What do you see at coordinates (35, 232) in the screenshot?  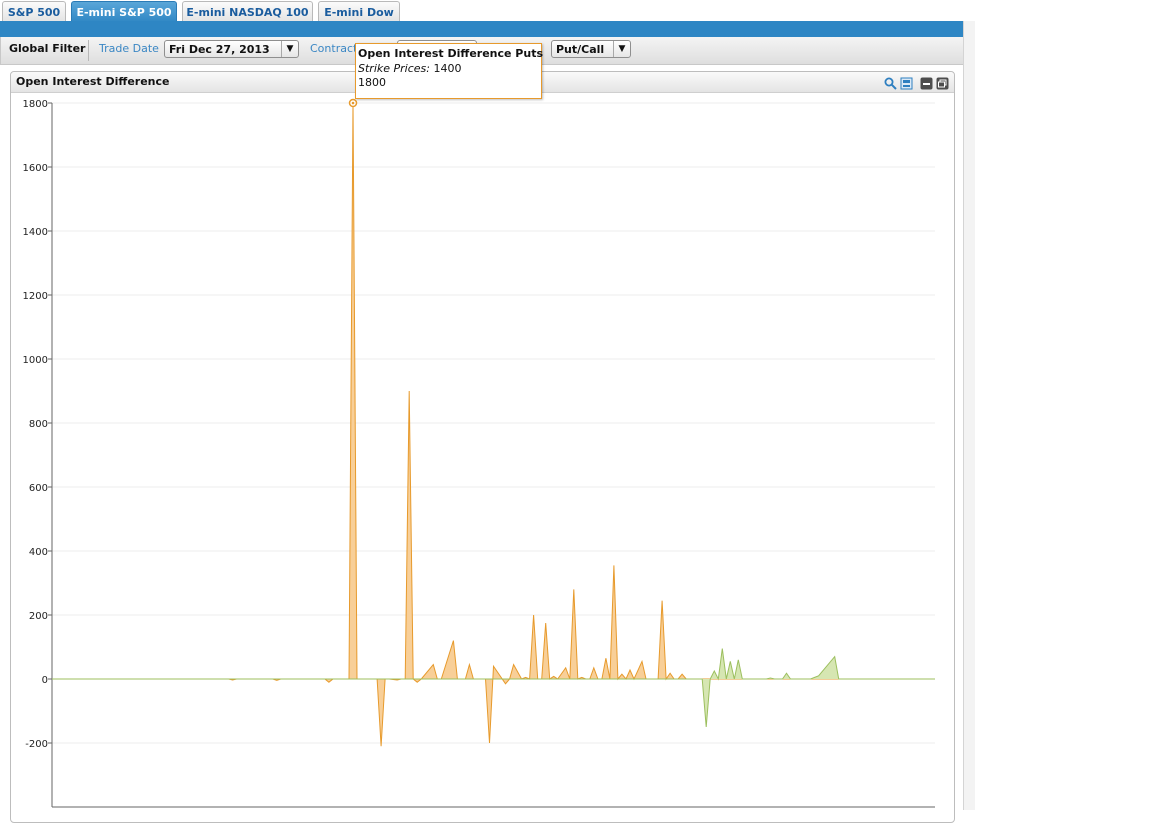 I see `y-tick-label: 1400` at bounding box center [35, 232].